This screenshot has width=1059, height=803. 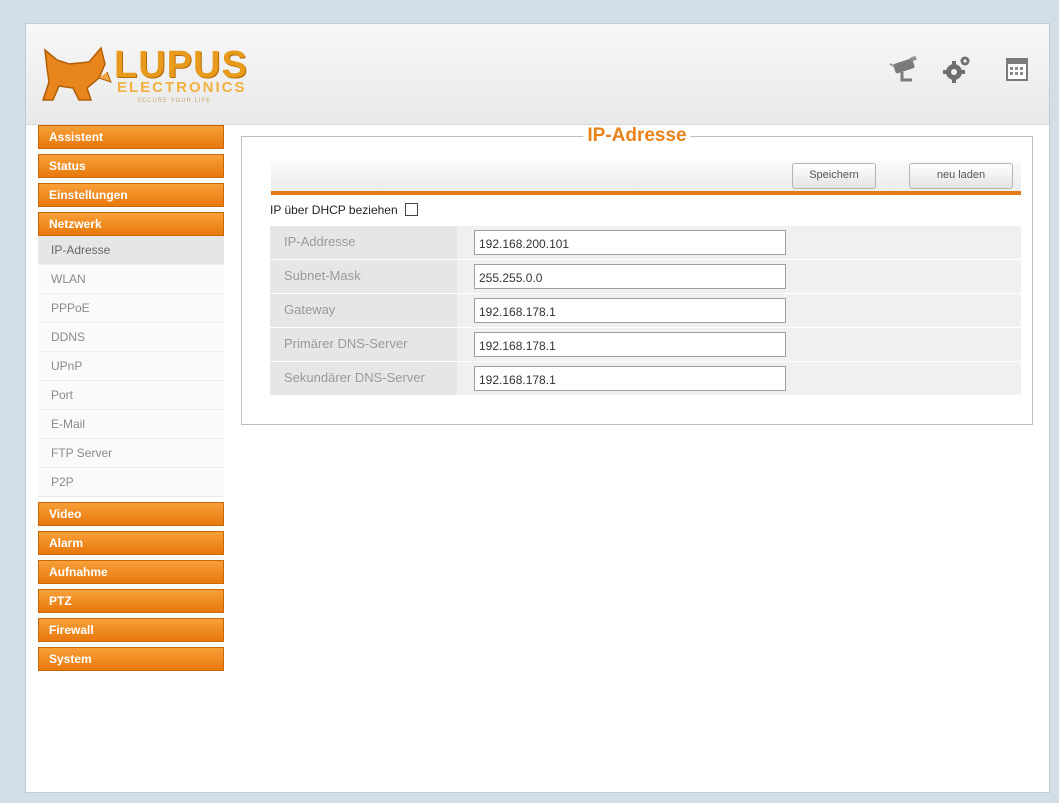 I want to click on dhcp-option: IP über DHCP beziehen, so click(x=344, y=210).